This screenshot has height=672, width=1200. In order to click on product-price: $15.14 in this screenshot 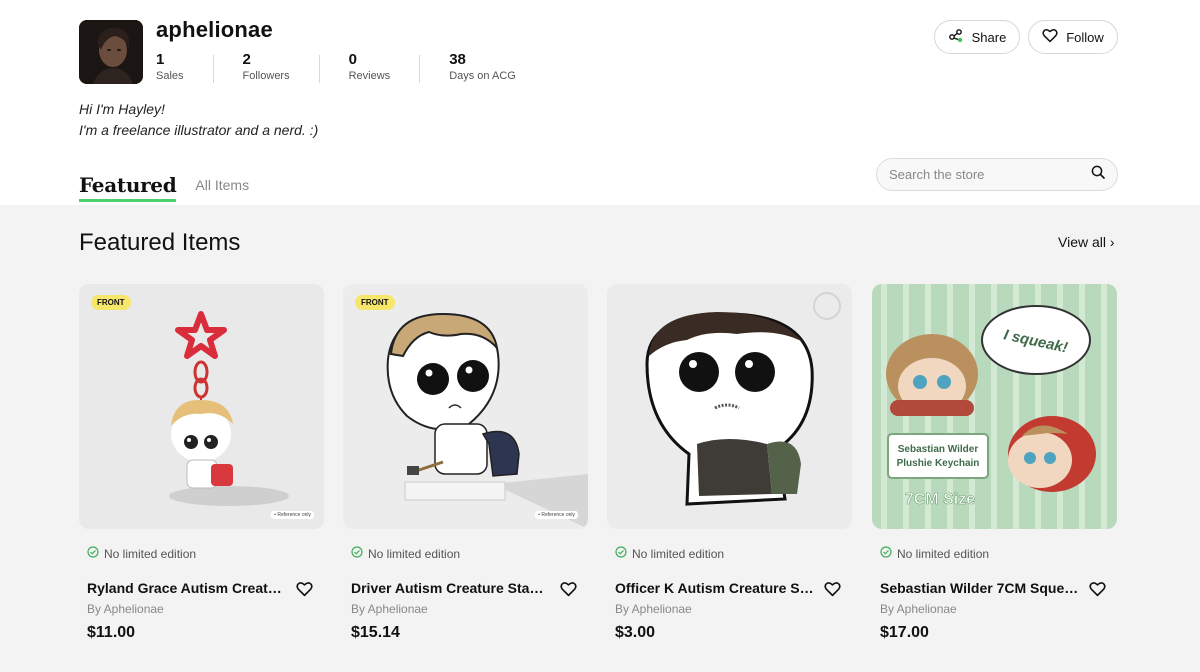, I will do `click(375, 632)`.